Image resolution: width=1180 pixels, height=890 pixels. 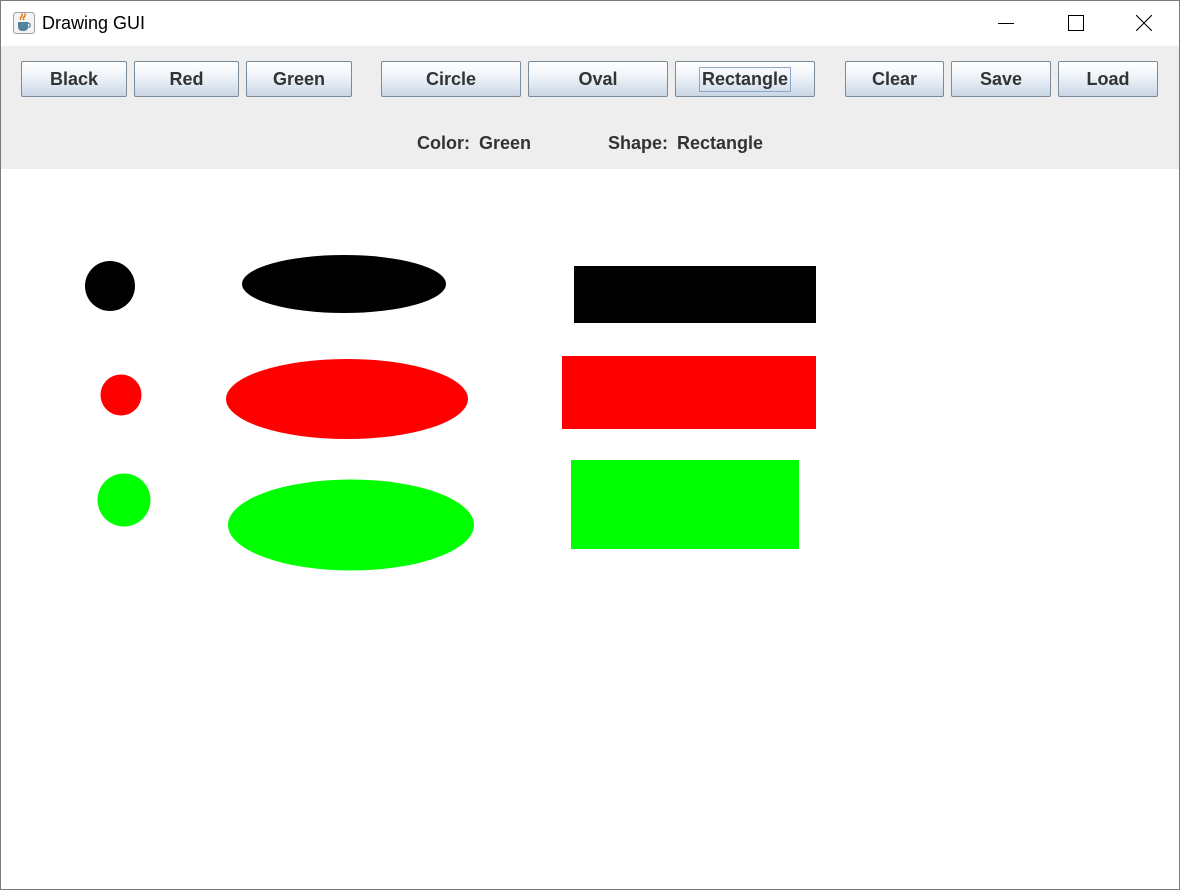 I want to click on rectangle-button-label: Rectangle, so click(x=745, y=79).